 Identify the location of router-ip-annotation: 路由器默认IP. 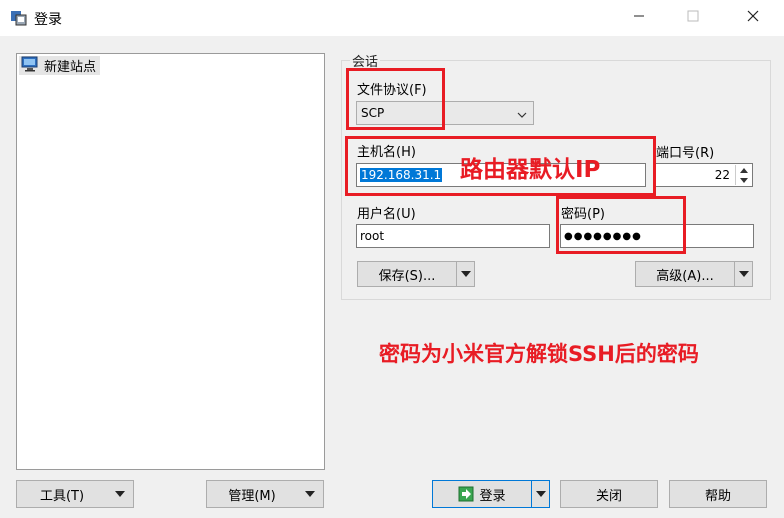
(530, 170).